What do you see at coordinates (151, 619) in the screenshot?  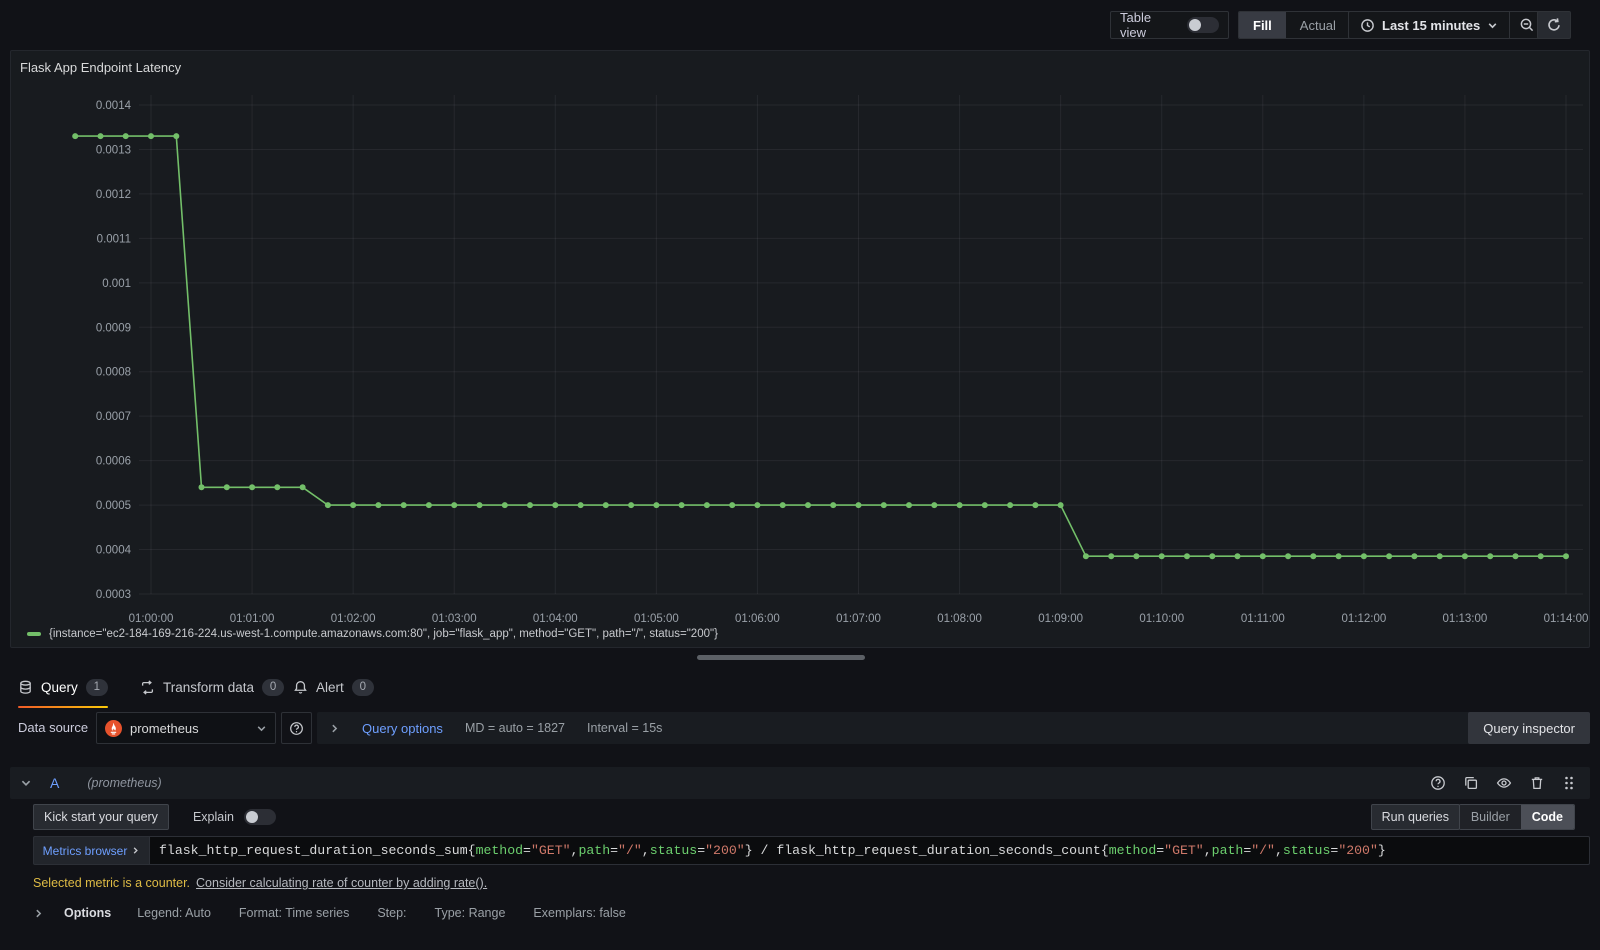 I see `x-axis-label: 01:00:00` at bounding box center [151, 619].